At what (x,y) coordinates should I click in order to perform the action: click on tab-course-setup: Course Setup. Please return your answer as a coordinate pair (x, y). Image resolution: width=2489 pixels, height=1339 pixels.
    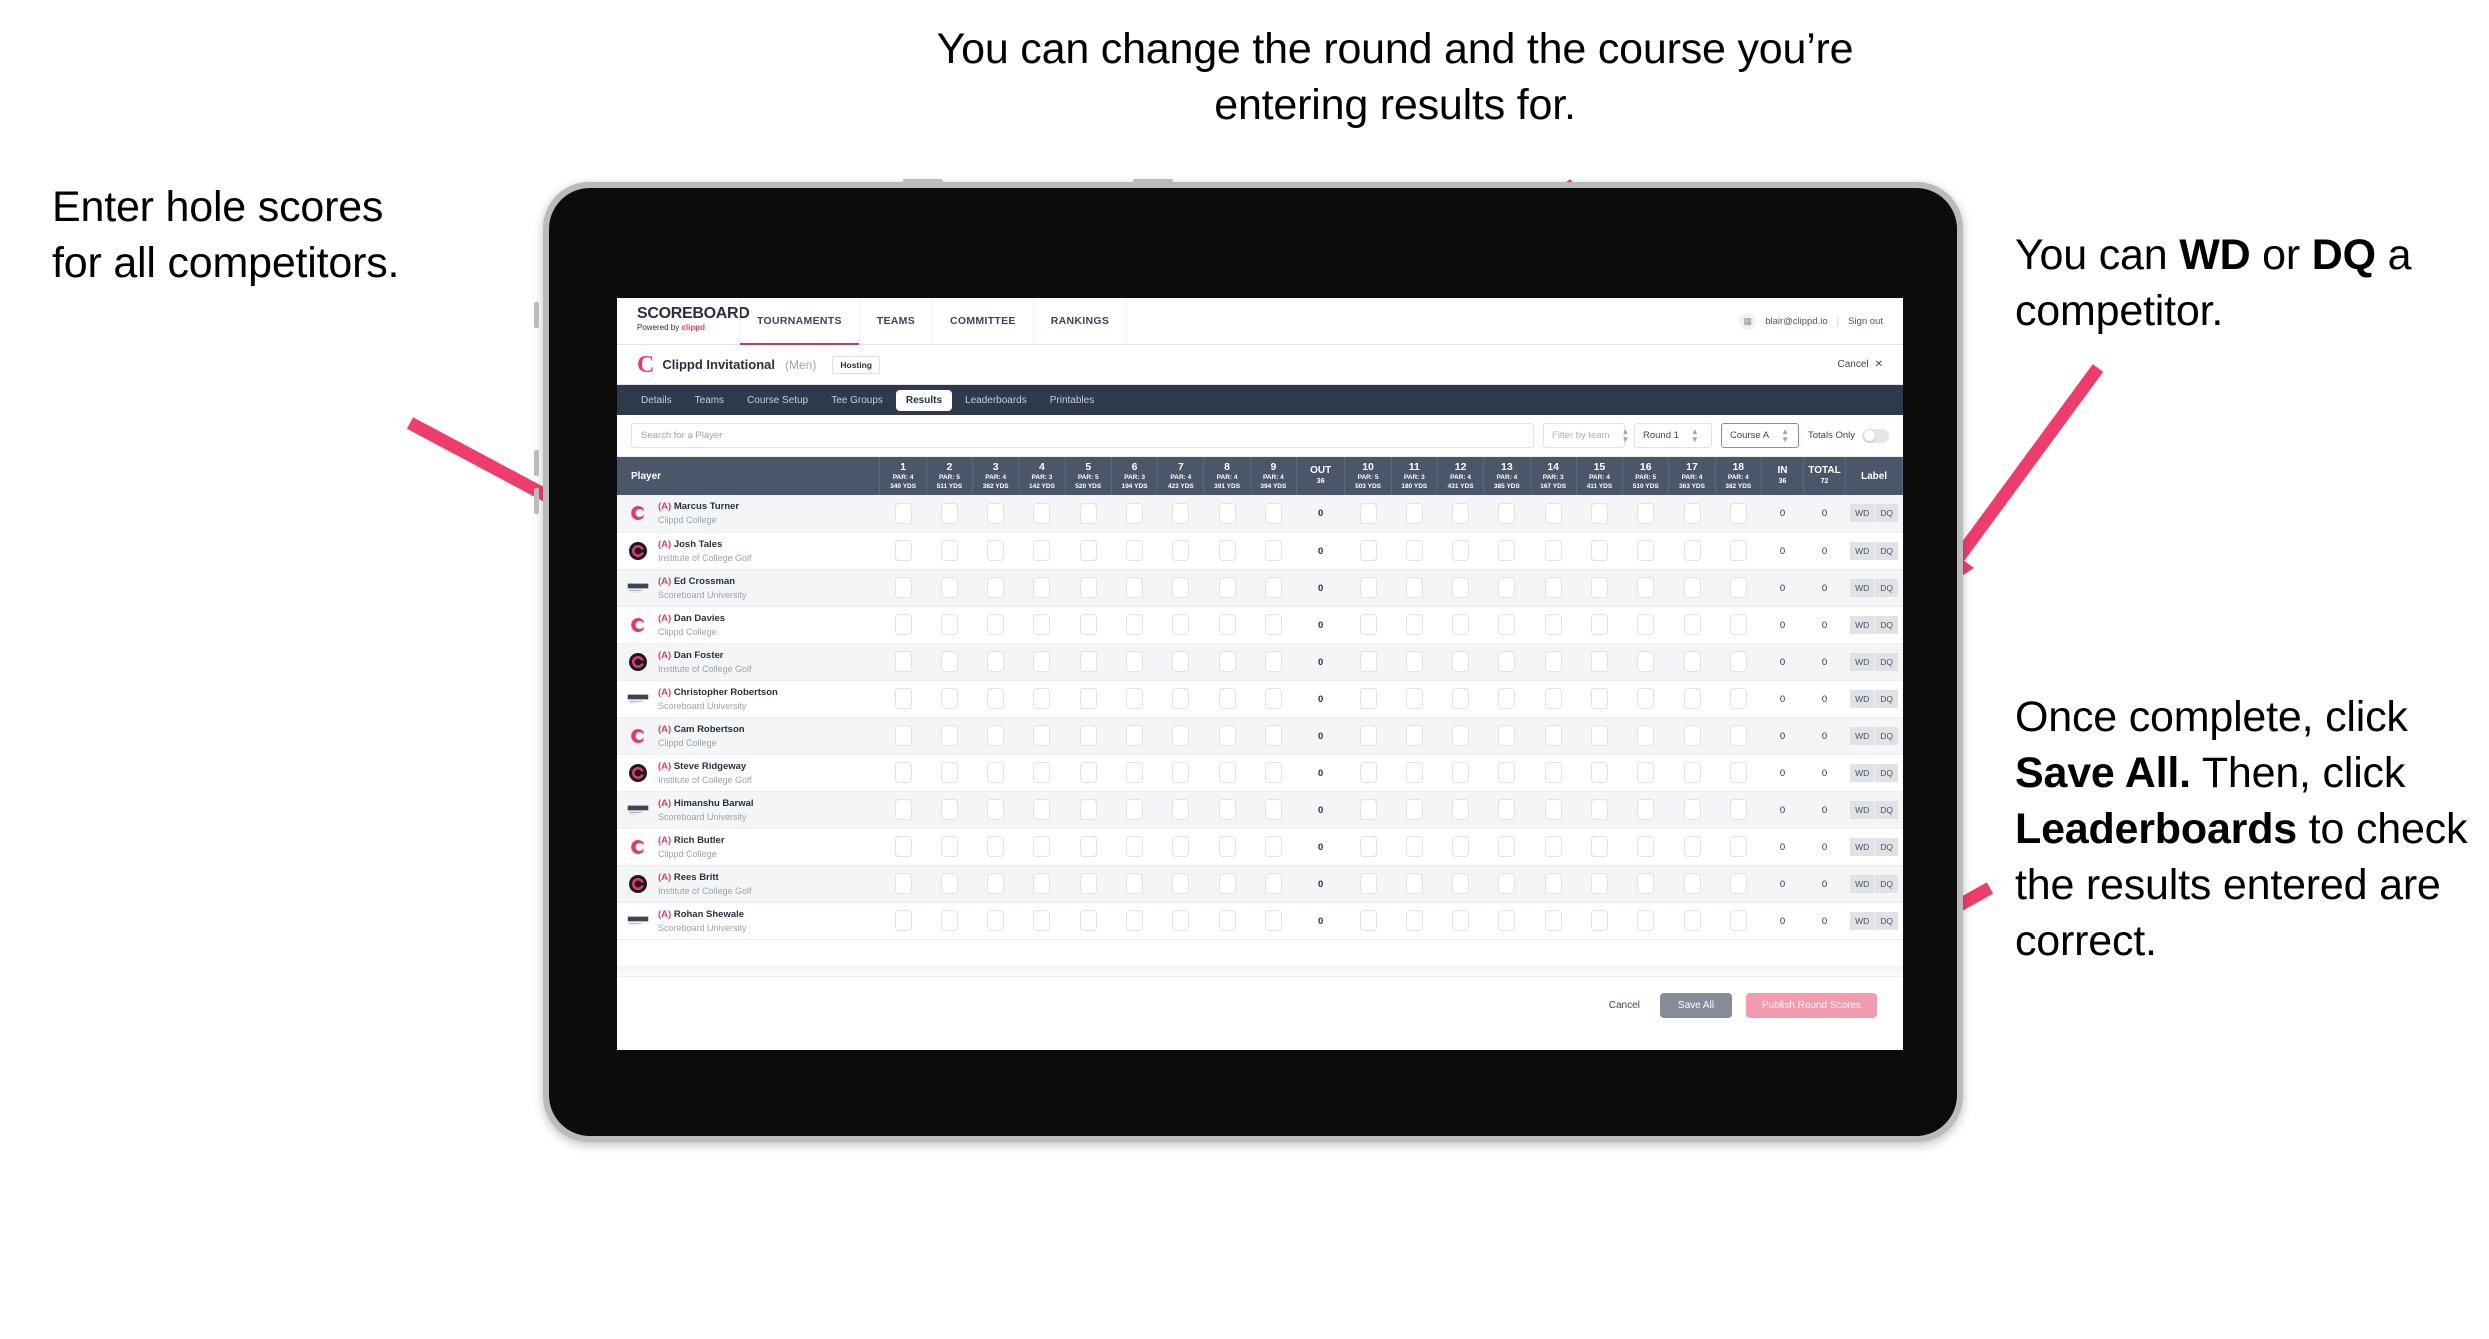
    Looking at the image, I should click on (777, 400).